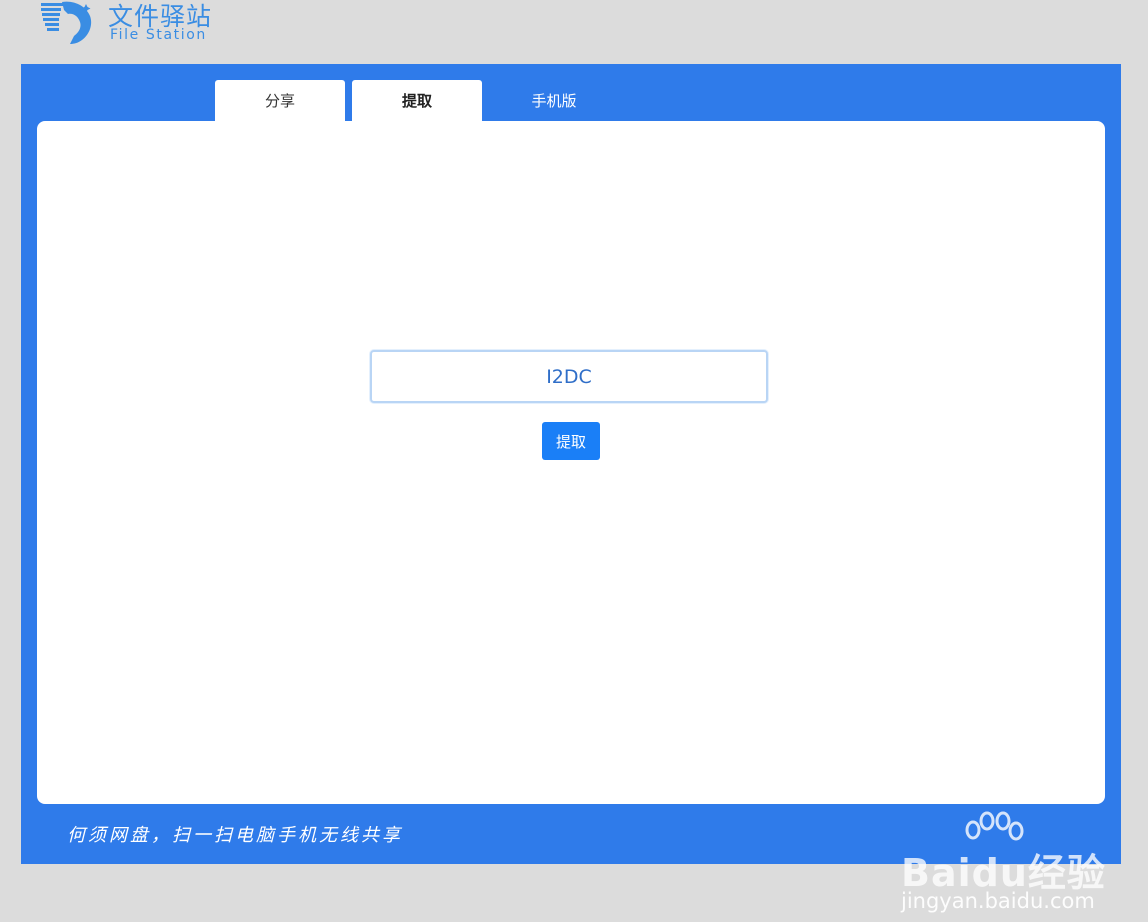  What do you see at coordinates (158, 35) in the screenshot?
I see `logo-subtitle: File Station` at bounding box center [158, 35].